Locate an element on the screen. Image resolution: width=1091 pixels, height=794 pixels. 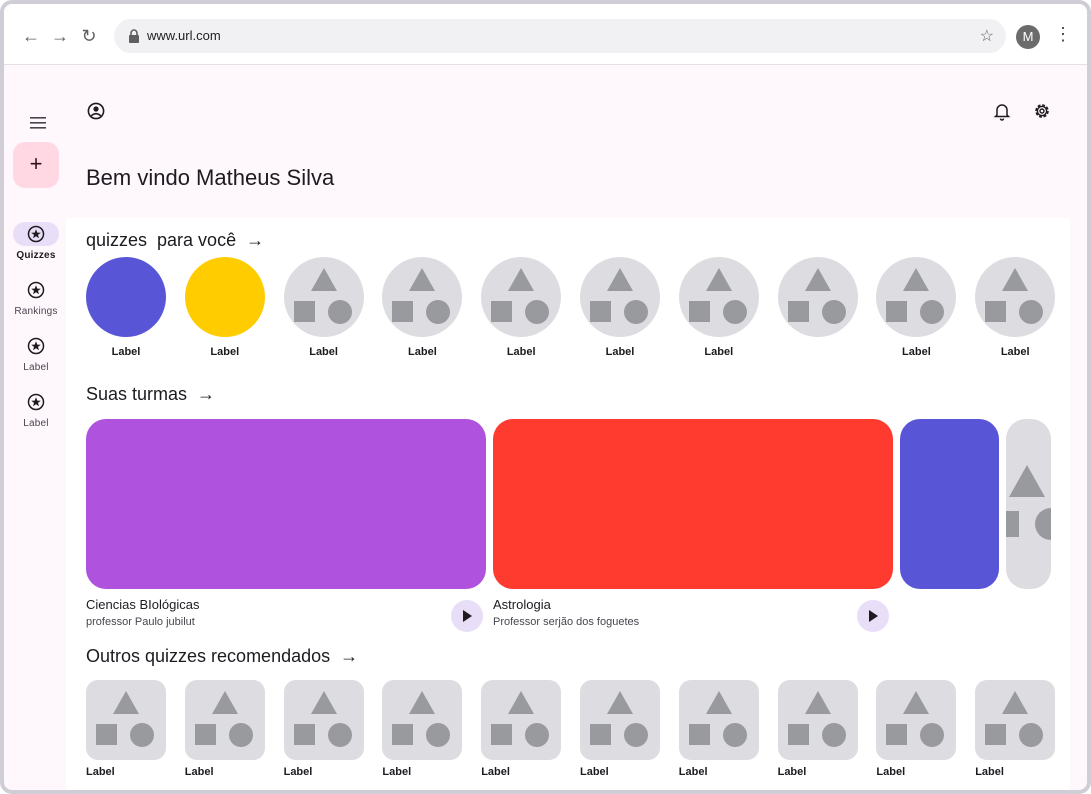
rail-item-label-3: Label is located at coordinates (36, 353).